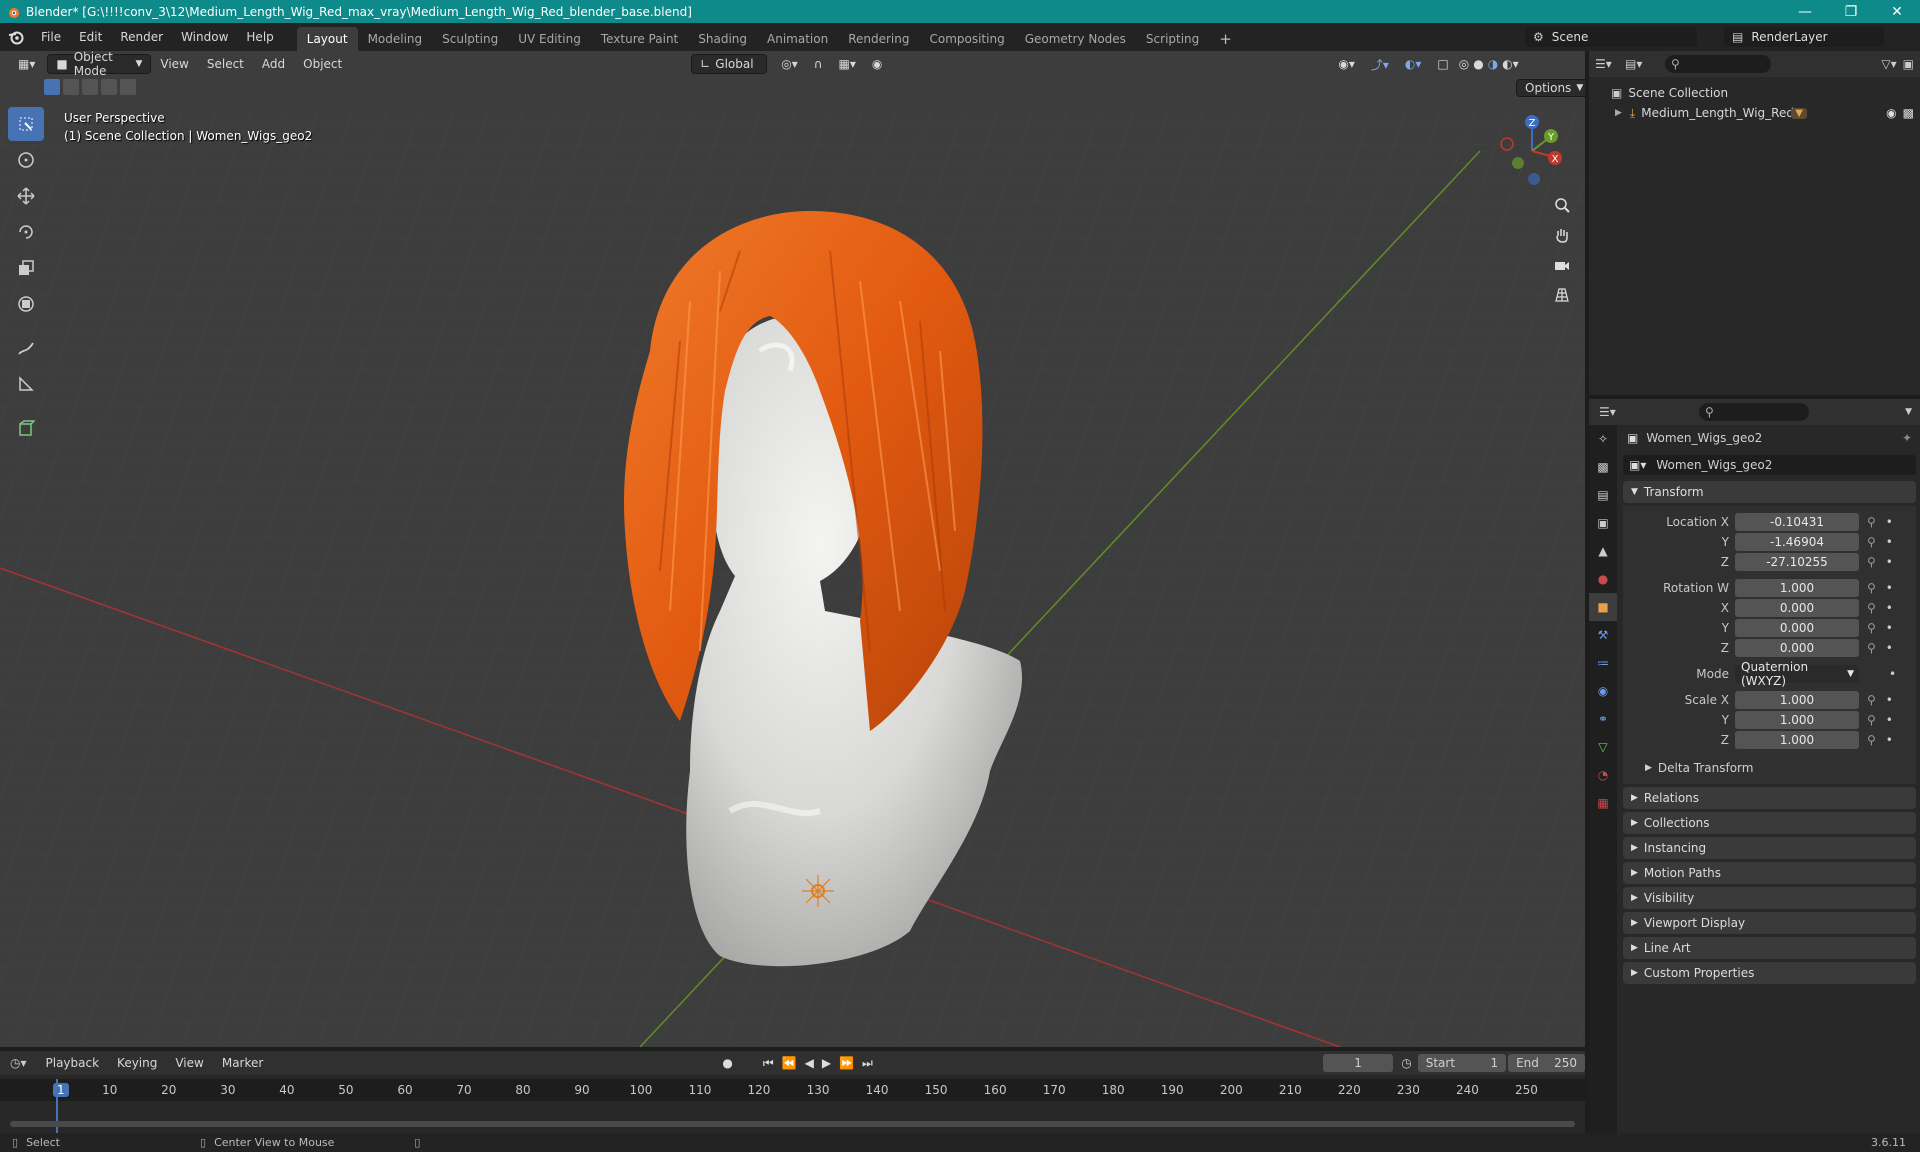 This screenshot has width=1920, height=1152. I want to click on jump-end-icon: ⏭, so click(867, 1063).